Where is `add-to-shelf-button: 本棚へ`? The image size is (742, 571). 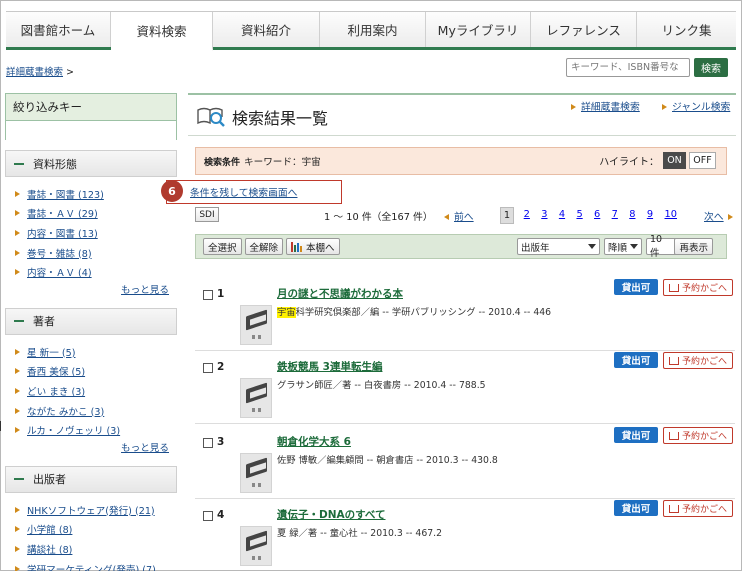
add-to-shelf-button: 本棚へ is located at coordinates (313, 246).